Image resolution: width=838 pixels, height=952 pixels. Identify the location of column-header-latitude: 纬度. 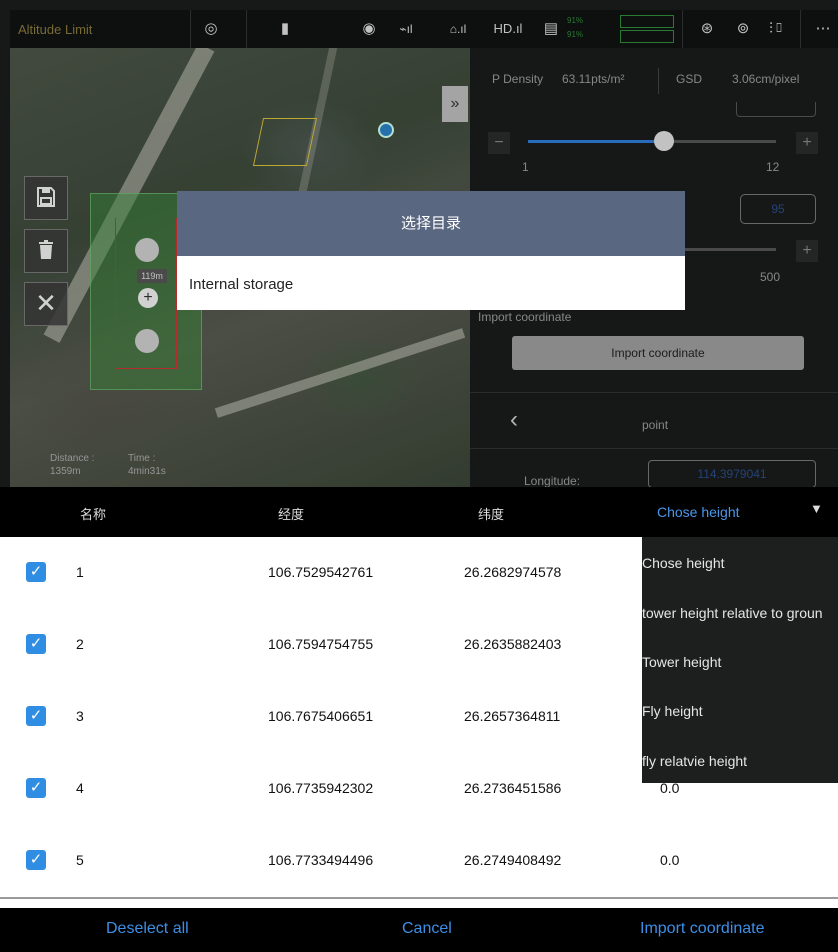
(491, 514).